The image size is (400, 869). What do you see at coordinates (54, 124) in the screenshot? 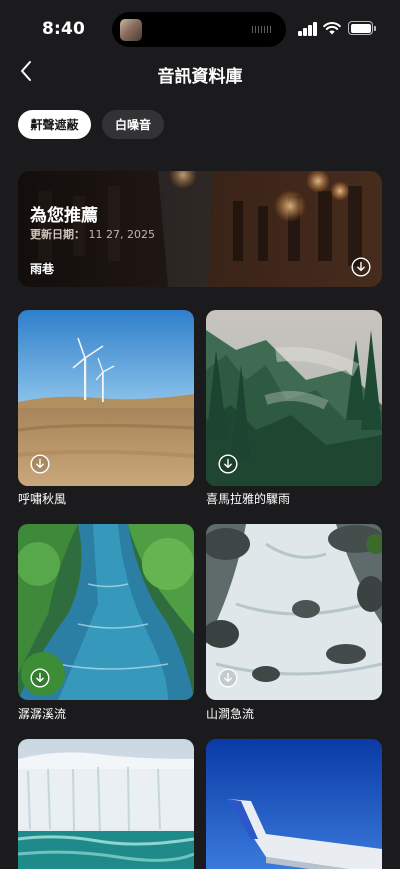
I see `tab-snore-masking: 鼾聲遮蔽` at bounding box center [54, 124].